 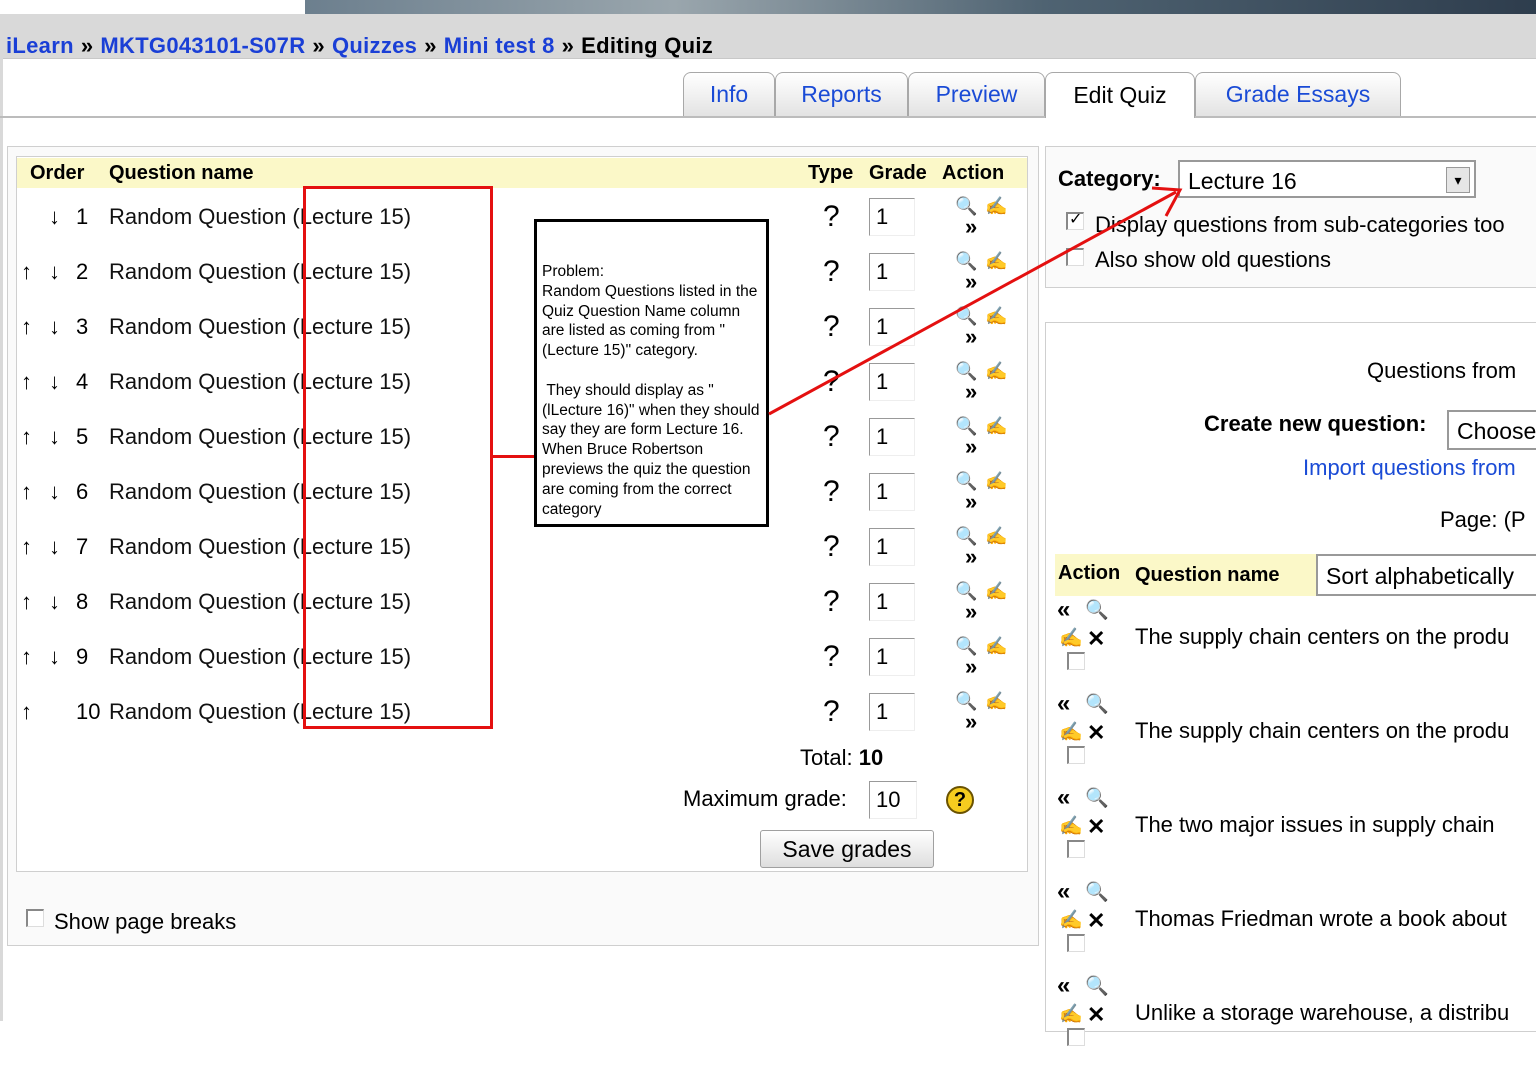 I want to click on annotation-arrow-line, so click(x=972, y=303).